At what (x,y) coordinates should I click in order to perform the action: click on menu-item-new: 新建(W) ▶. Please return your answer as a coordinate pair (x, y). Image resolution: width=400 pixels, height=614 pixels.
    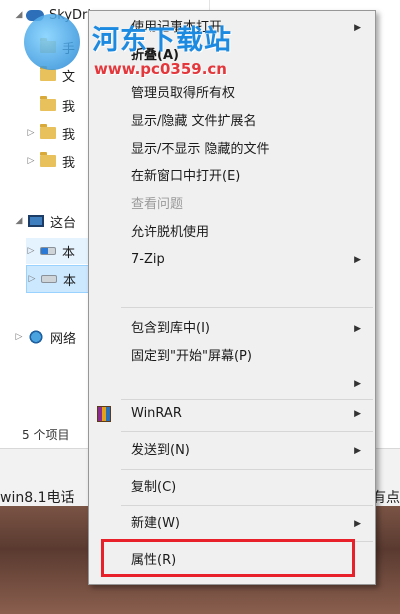
    Looking at the image, I should click on (232, 524).